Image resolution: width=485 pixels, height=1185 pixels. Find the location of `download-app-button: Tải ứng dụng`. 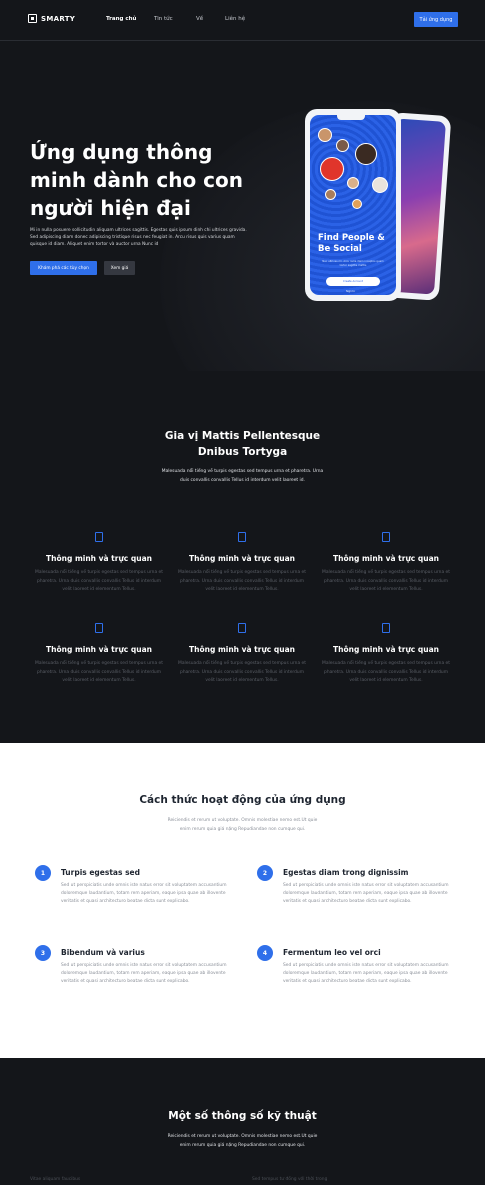

download-app-button: Tải ứng dụng is located at coordinates (436, 19).